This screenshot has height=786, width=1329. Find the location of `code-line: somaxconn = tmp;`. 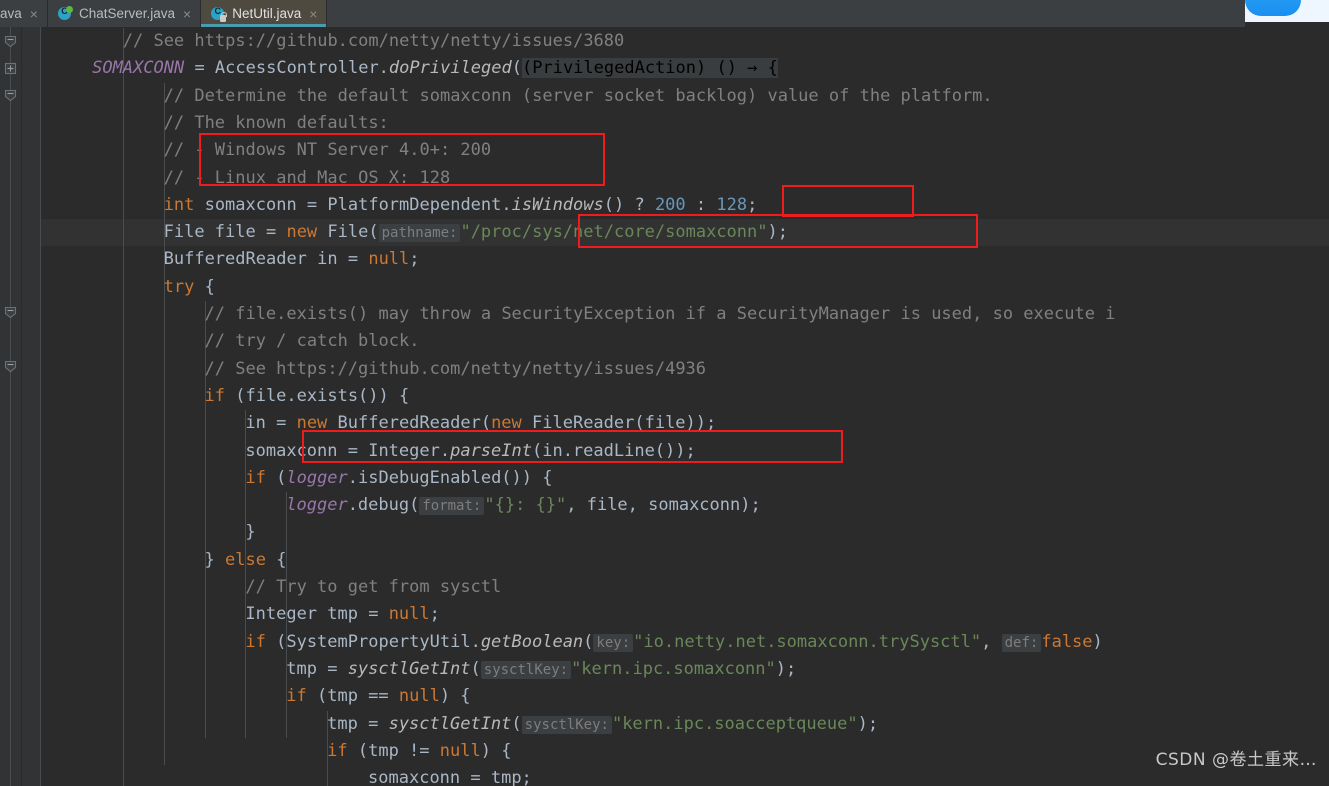

code-line: somaxconn = tmp; is located at coordinates (286, 775).